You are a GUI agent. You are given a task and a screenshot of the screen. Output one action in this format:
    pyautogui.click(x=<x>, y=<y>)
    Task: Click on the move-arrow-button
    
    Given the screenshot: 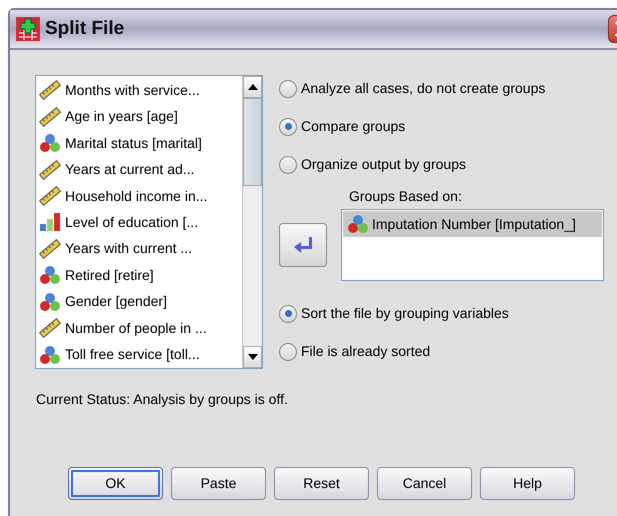 What is the action you would take?
    pyautogui.click(x=303, y=245)
    